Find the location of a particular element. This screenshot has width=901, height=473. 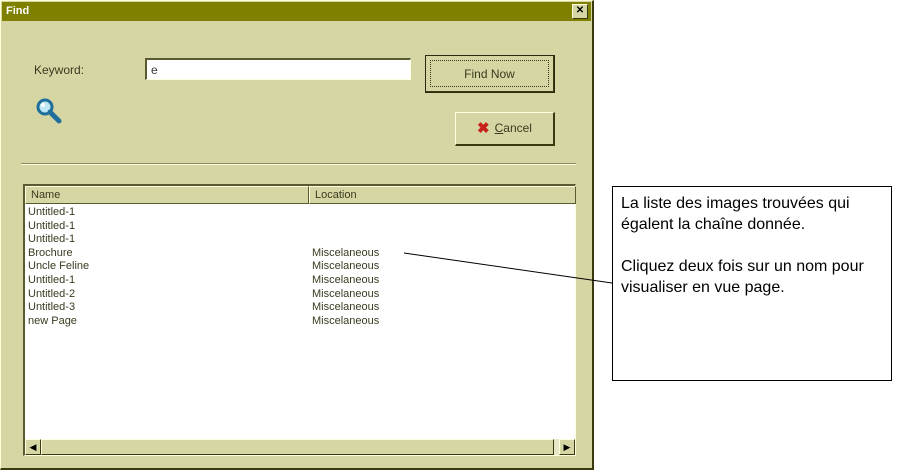

list-item: Untitled-3 Miscelaneous is located at coordinates (300, 308).